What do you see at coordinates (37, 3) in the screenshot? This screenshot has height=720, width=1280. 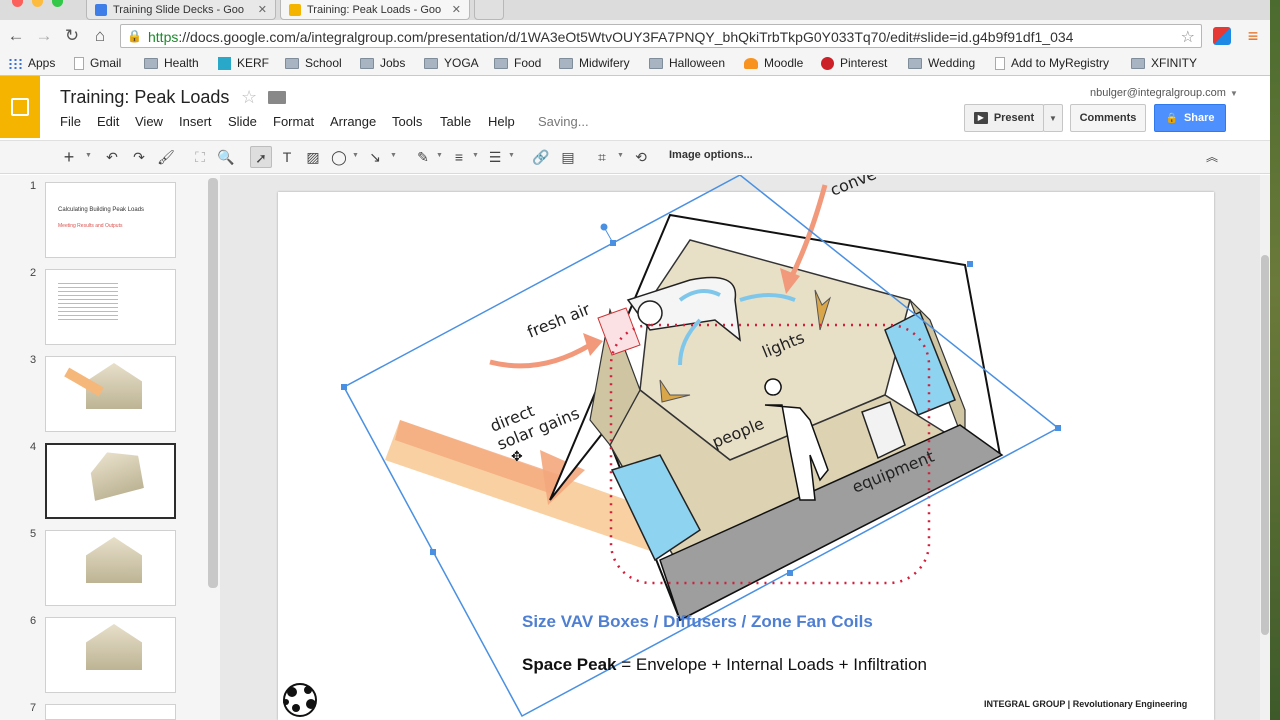 I see `minimize-window-icon` at bounding box center [37, 3].